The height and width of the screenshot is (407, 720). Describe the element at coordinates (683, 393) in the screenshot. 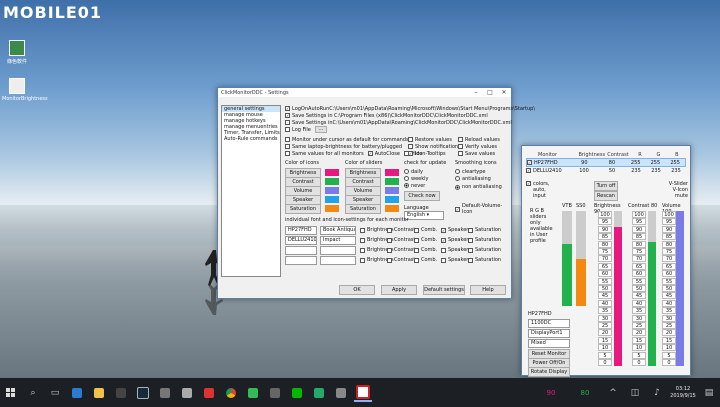

I see `clock: 03:12 2019/9/15` at that location.